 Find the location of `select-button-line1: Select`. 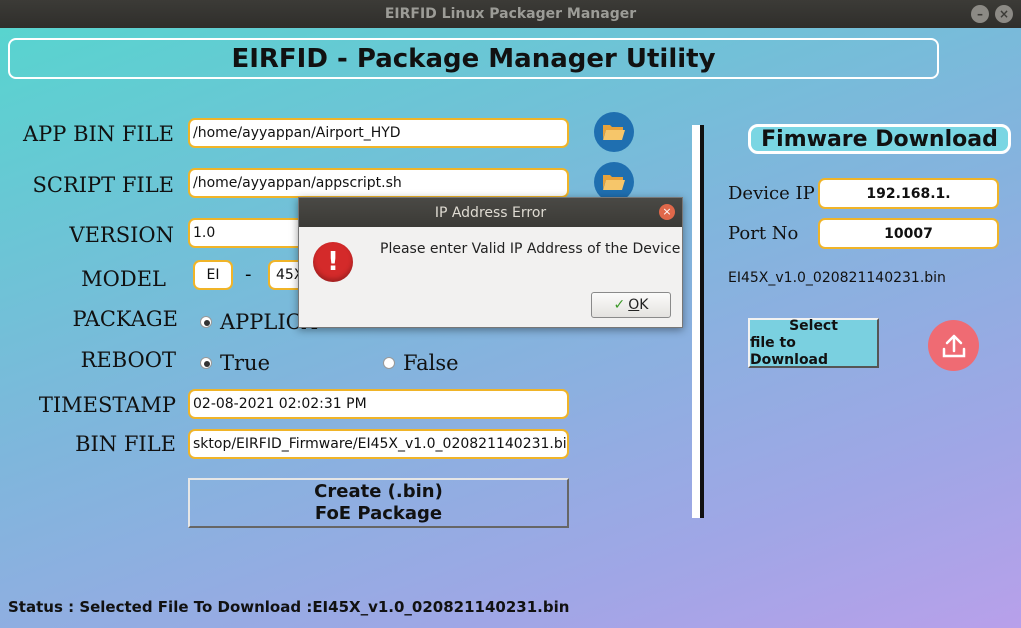

select-button-line1: Select is located at coordinates (813, 325).